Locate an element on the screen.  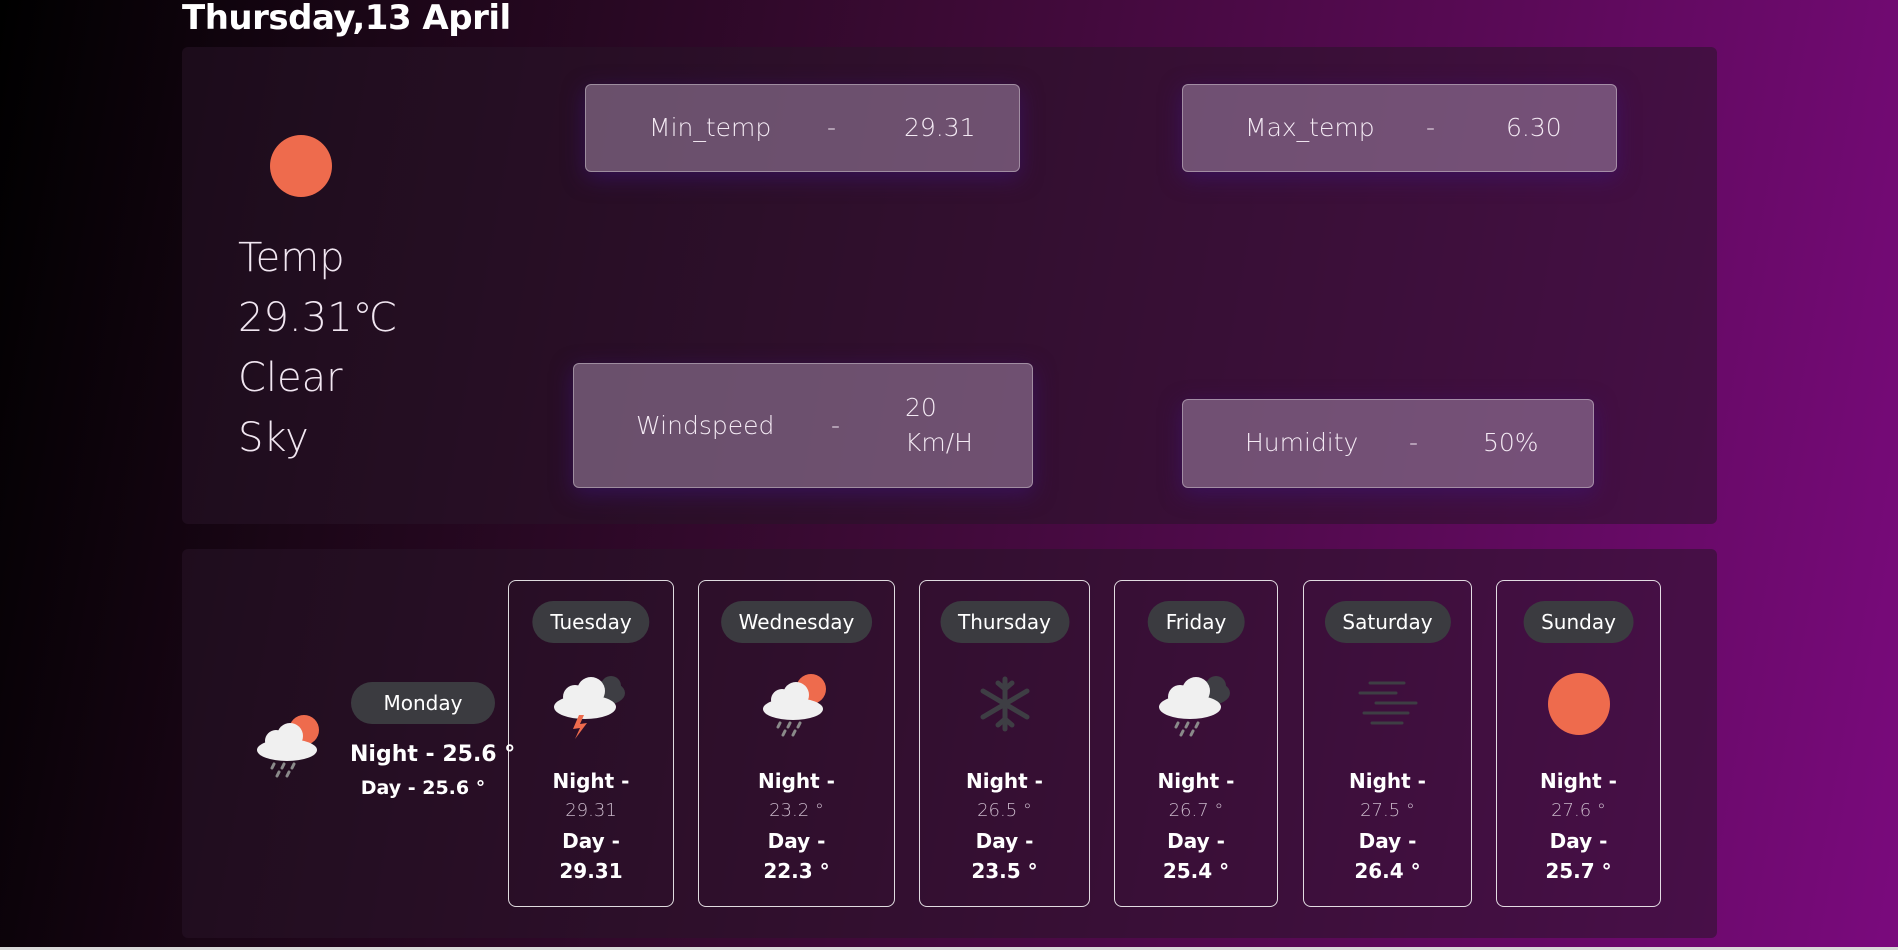
day-temp: 25.7 ° is located at coordinates (1578, 871).